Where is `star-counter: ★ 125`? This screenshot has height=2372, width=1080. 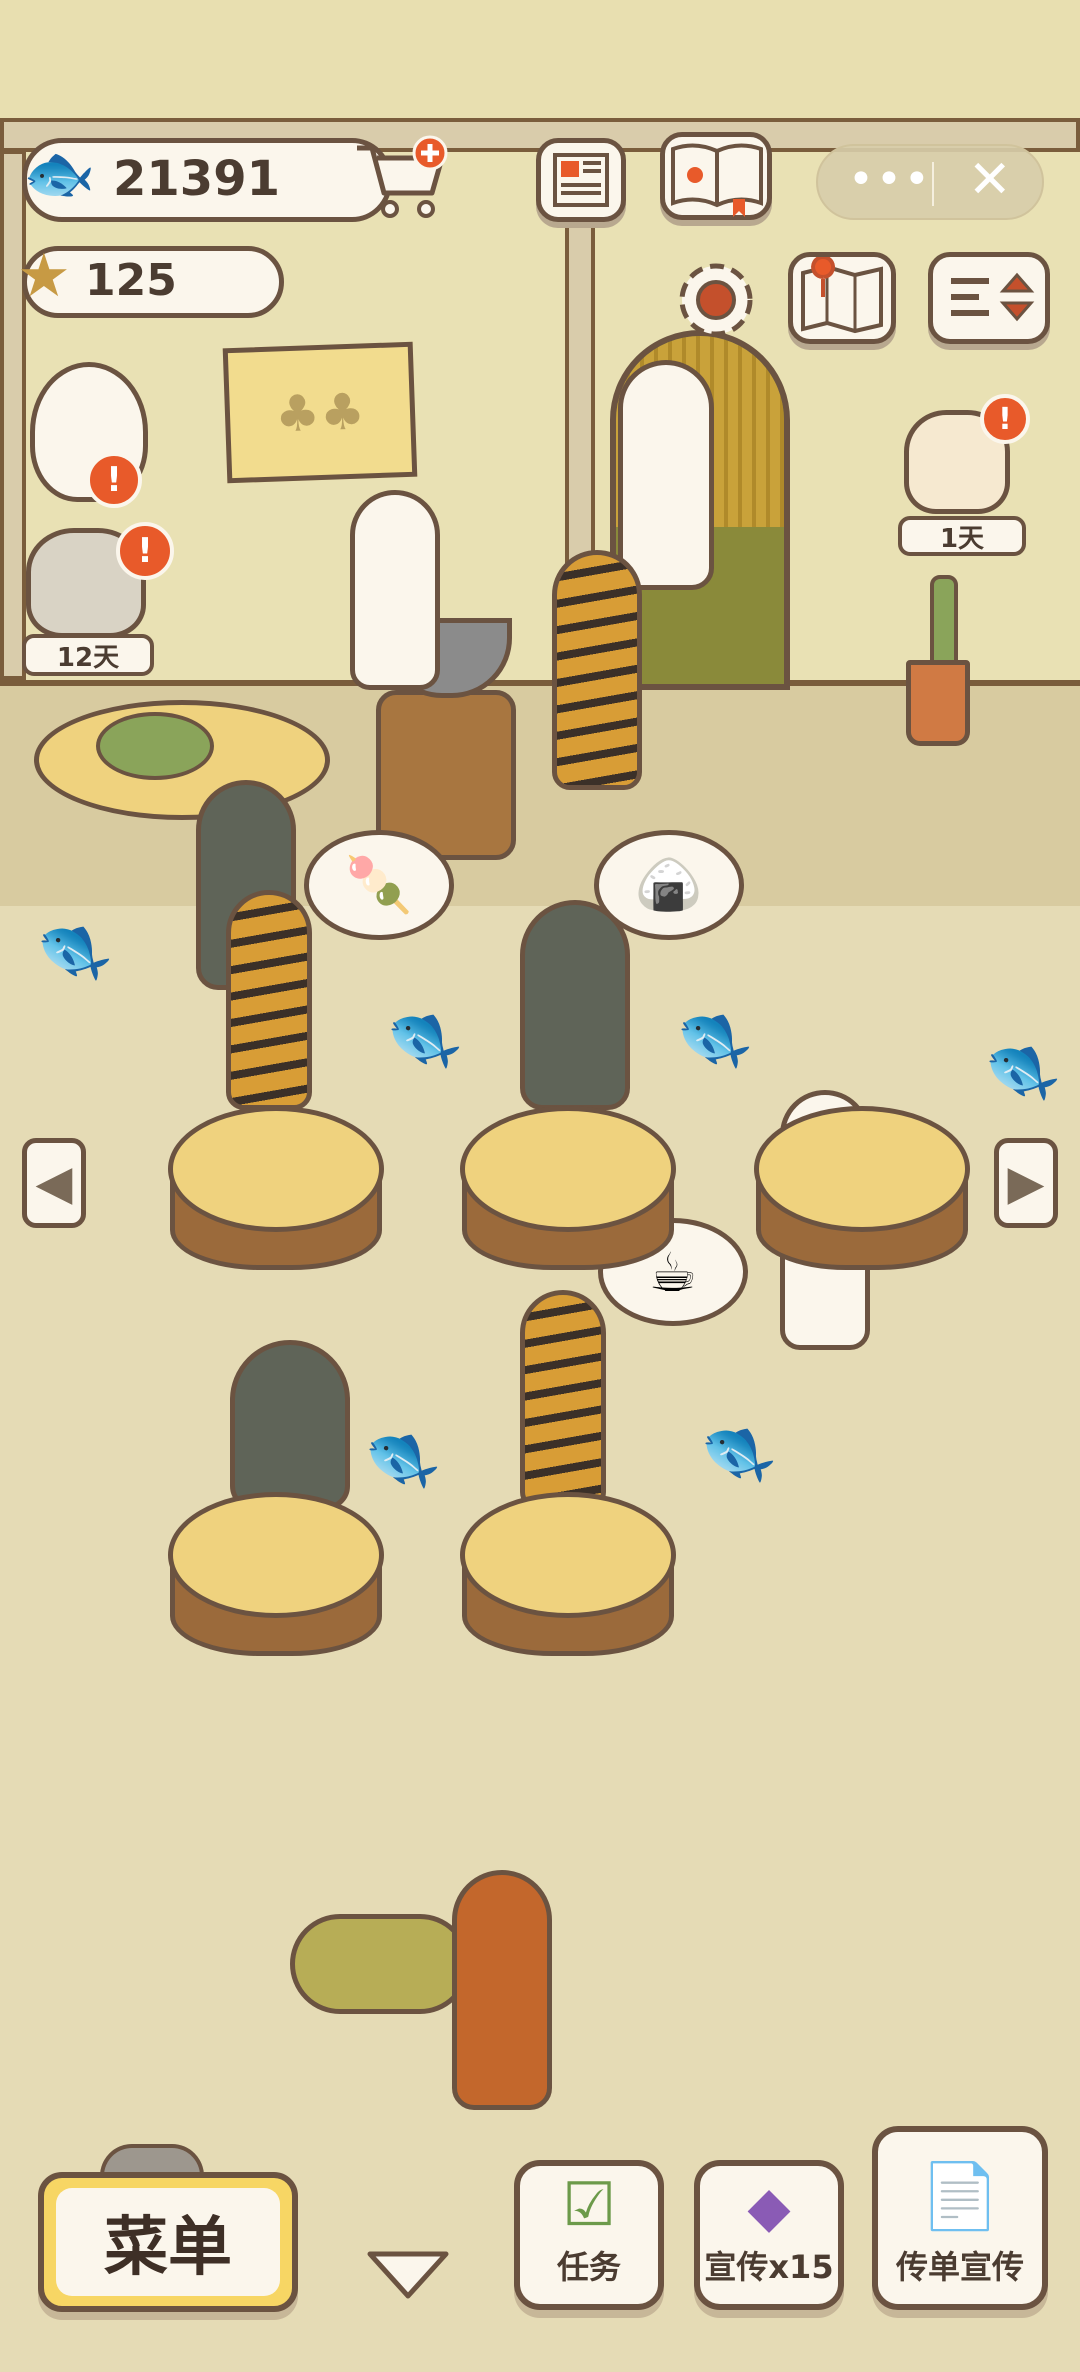
star-counter: ★ 125 is located at coordinates (150, 279).